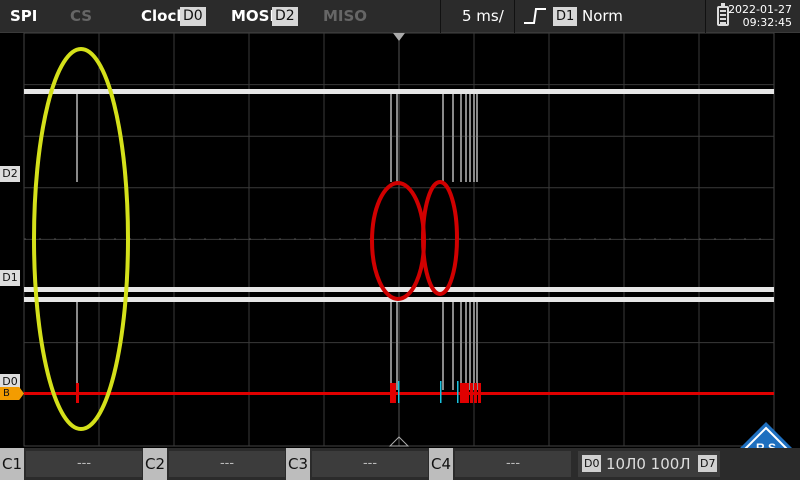  I want to click on miso-label: MISO, so click(345, 16).